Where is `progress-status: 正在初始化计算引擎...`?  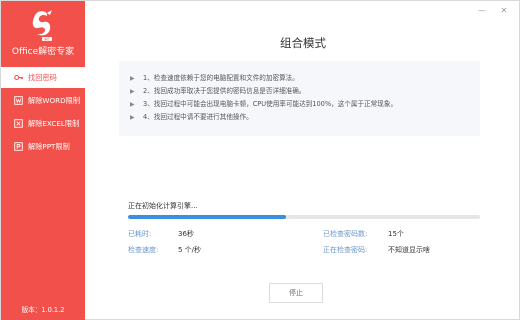
progress-status: 正在初始化计算引擎... is located at coordinates (163, 206).